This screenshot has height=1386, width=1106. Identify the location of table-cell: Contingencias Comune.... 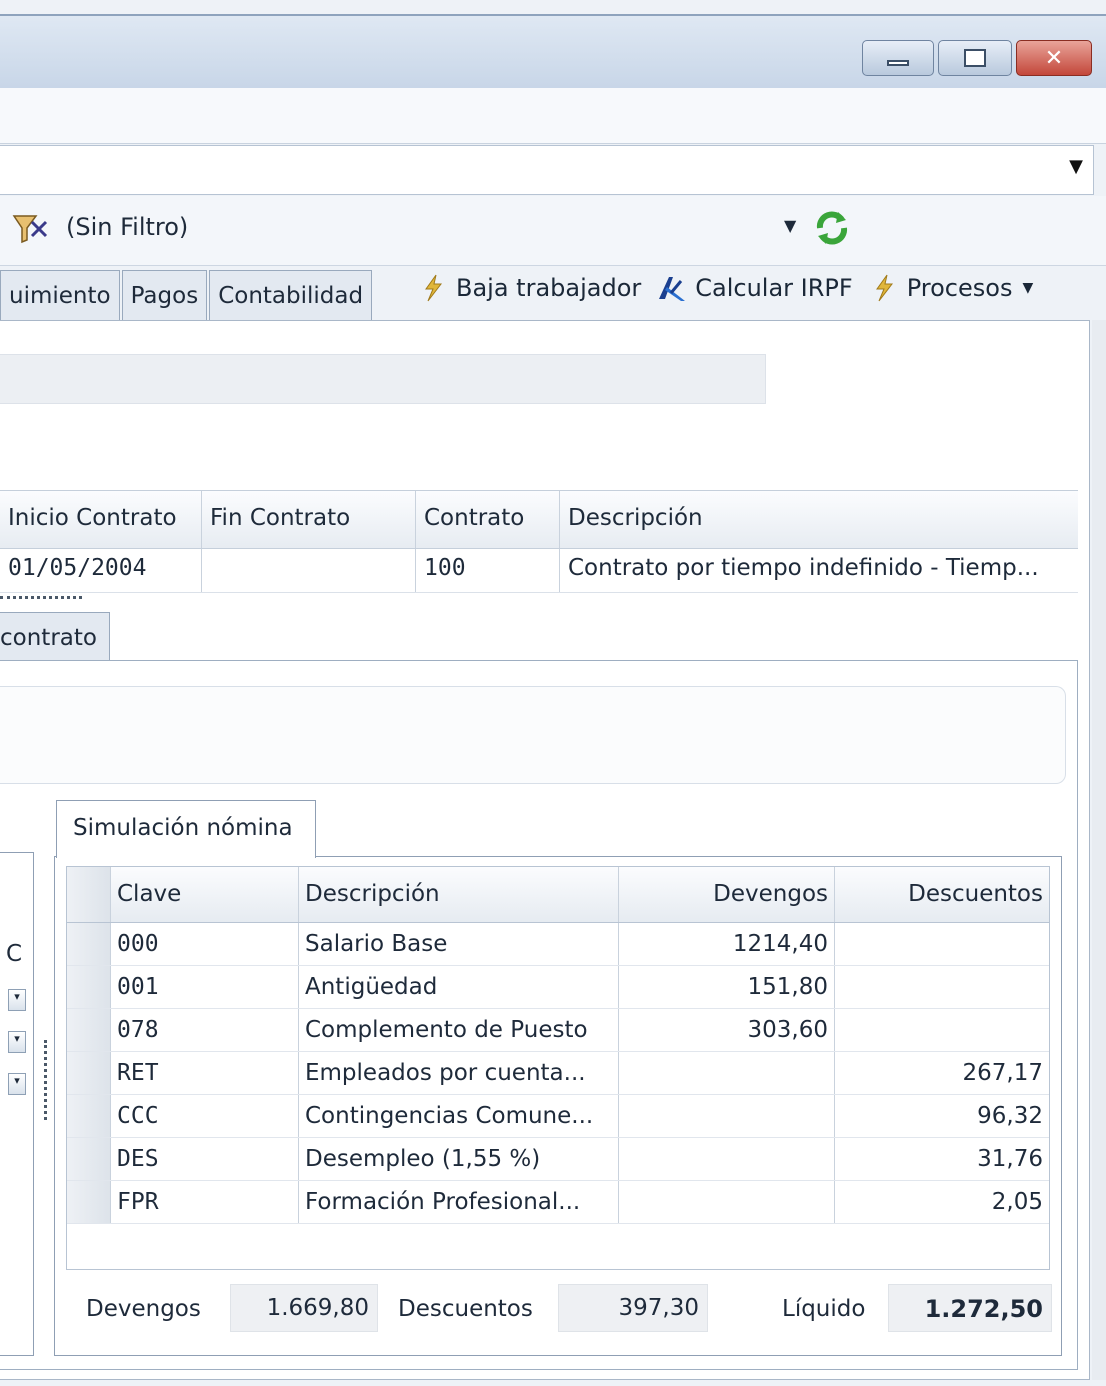
(459, 1116).